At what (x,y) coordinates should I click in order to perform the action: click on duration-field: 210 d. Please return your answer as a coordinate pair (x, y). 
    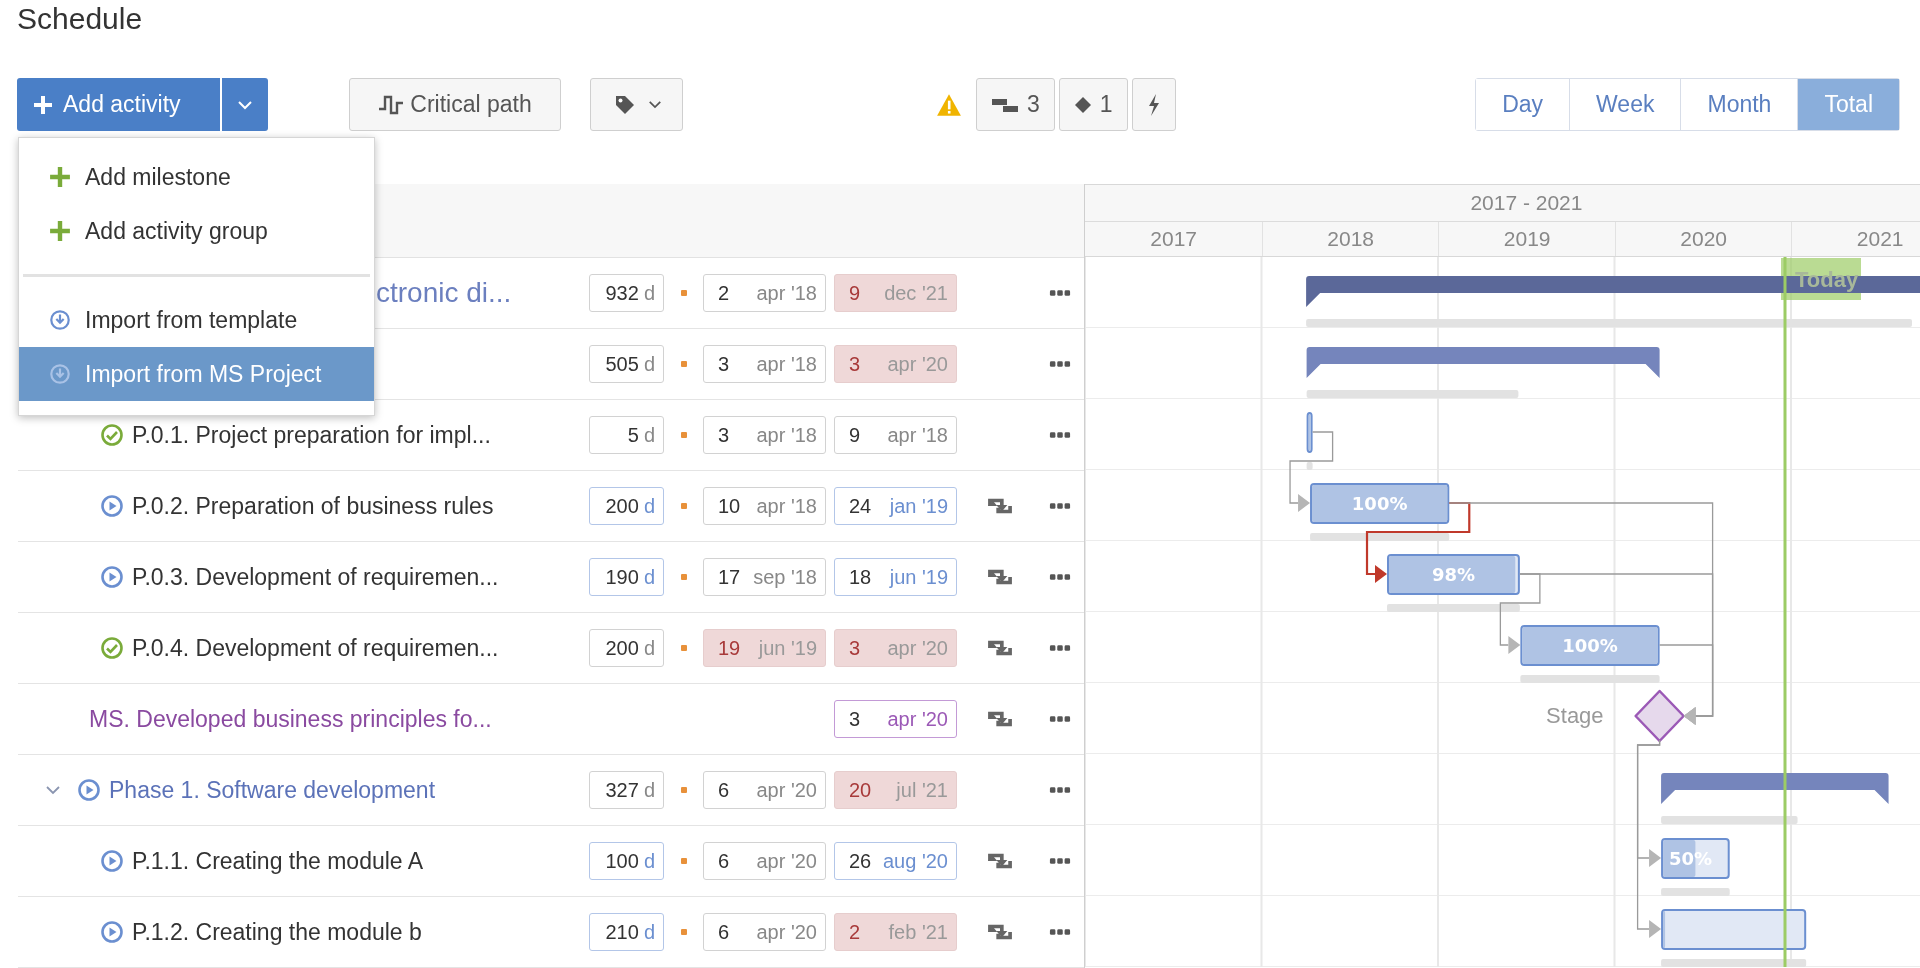
    Looking at the image, I should click on (626, 932).